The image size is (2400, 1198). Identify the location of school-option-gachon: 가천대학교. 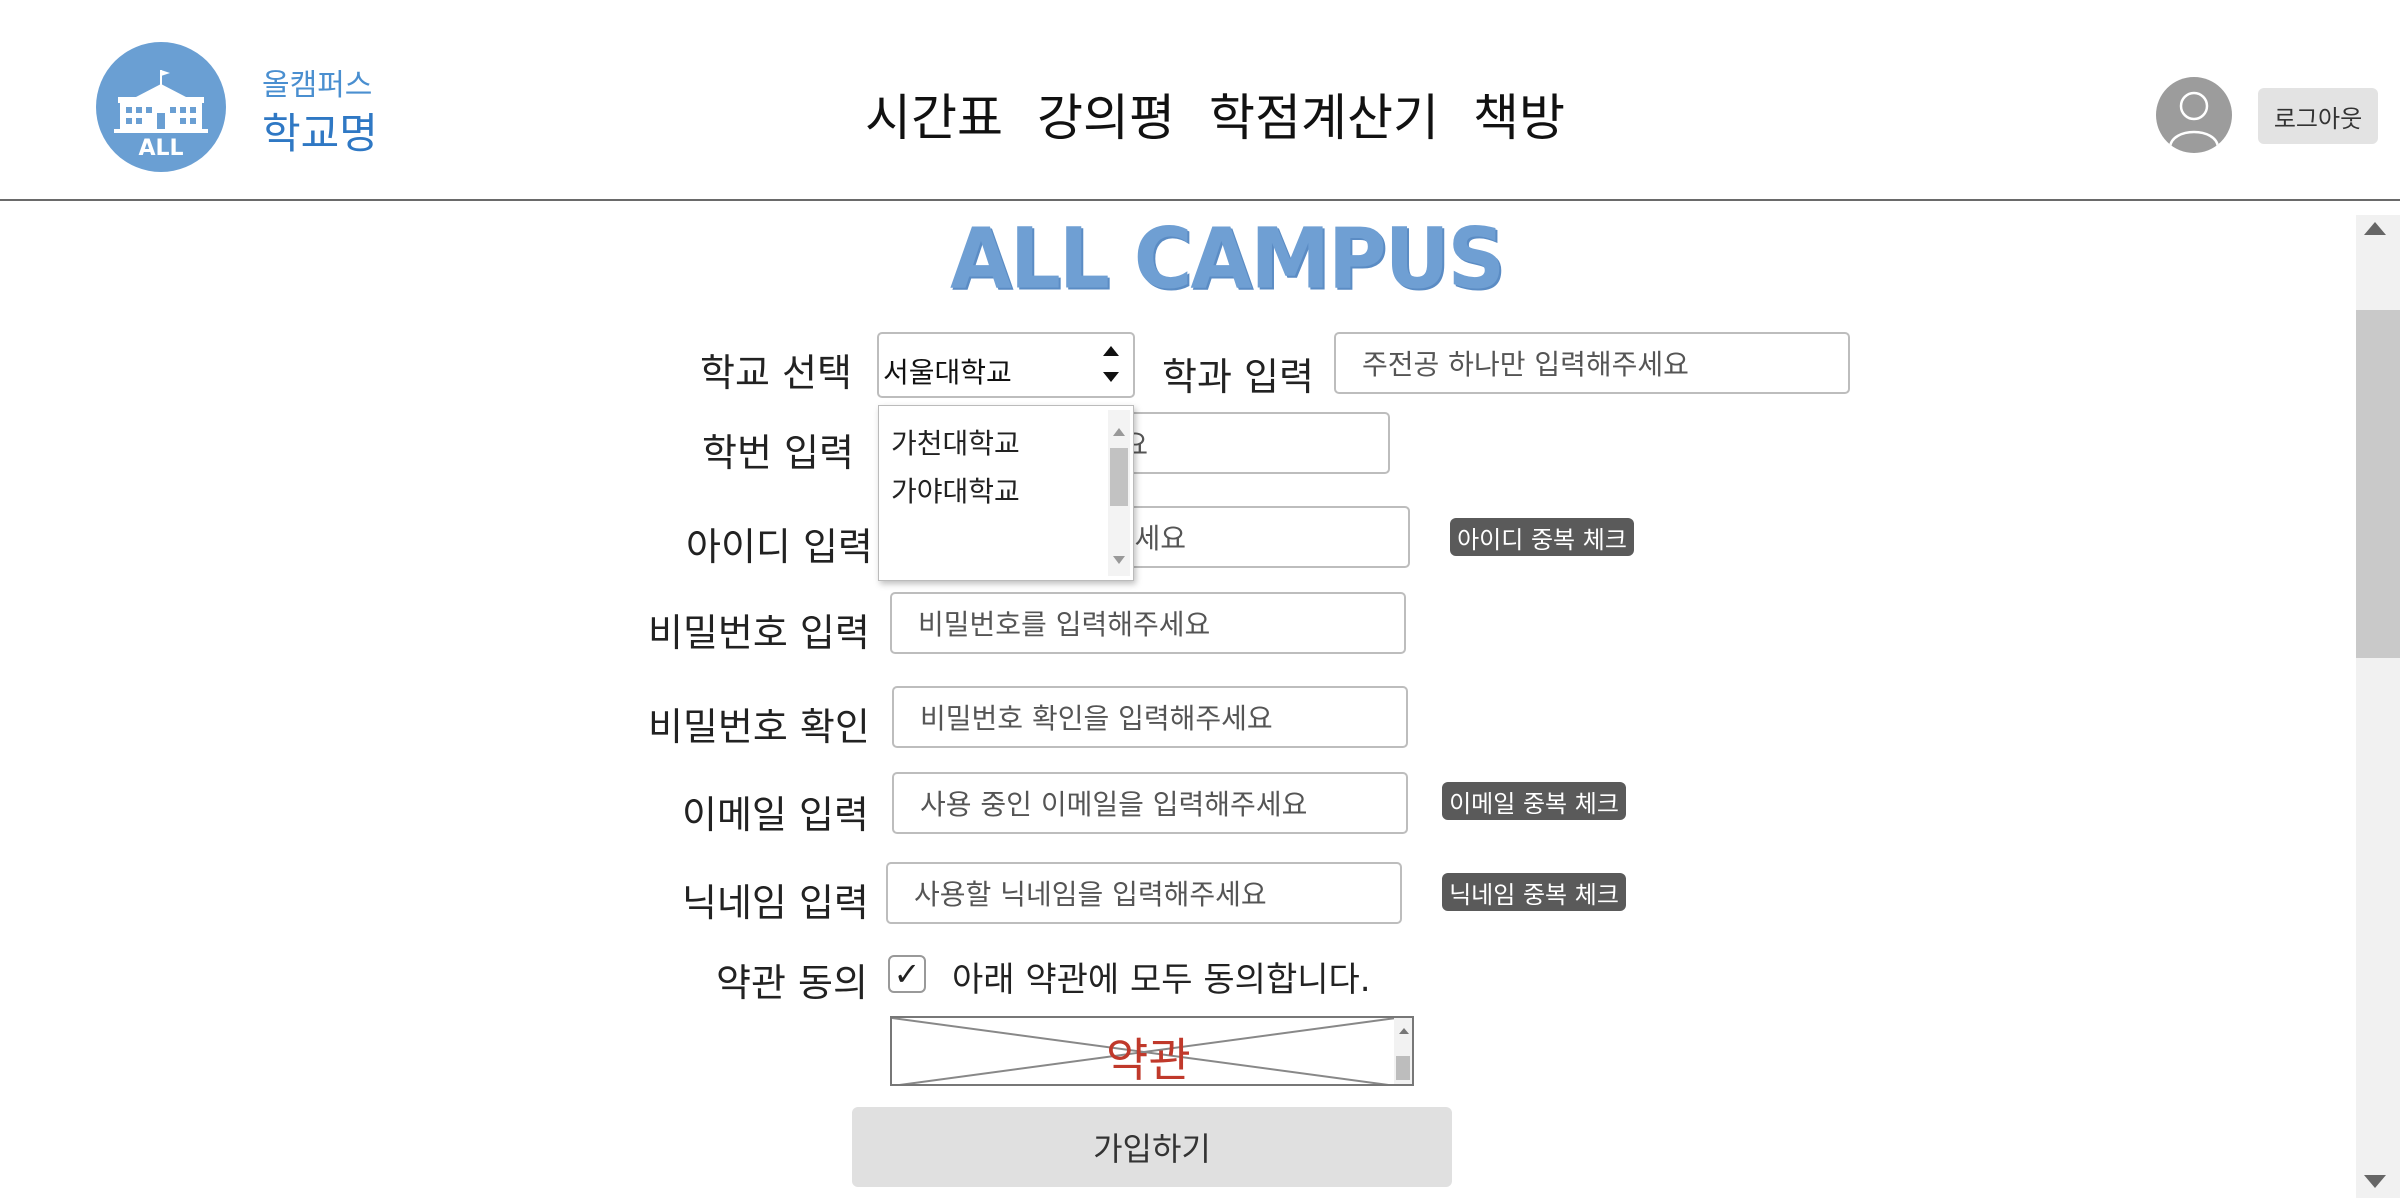
(955, 442).